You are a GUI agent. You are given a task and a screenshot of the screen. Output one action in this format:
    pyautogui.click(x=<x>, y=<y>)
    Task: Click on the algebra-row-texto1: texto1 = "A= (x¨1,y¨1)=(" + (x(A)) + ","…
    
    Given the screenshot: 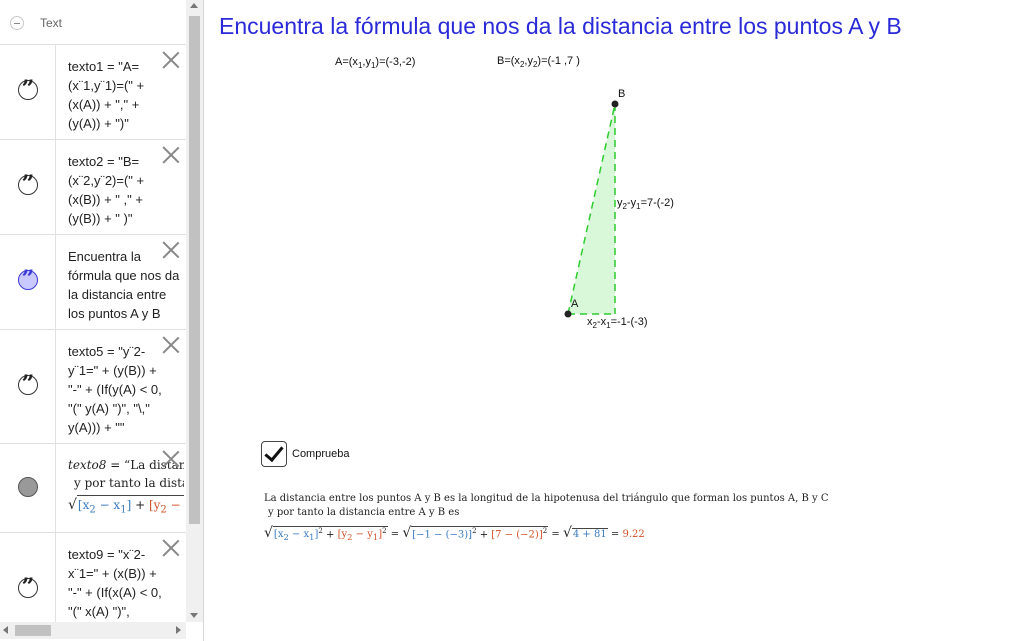 What is the action you would take?
    pyautogui.click(x=93, y=92)
    